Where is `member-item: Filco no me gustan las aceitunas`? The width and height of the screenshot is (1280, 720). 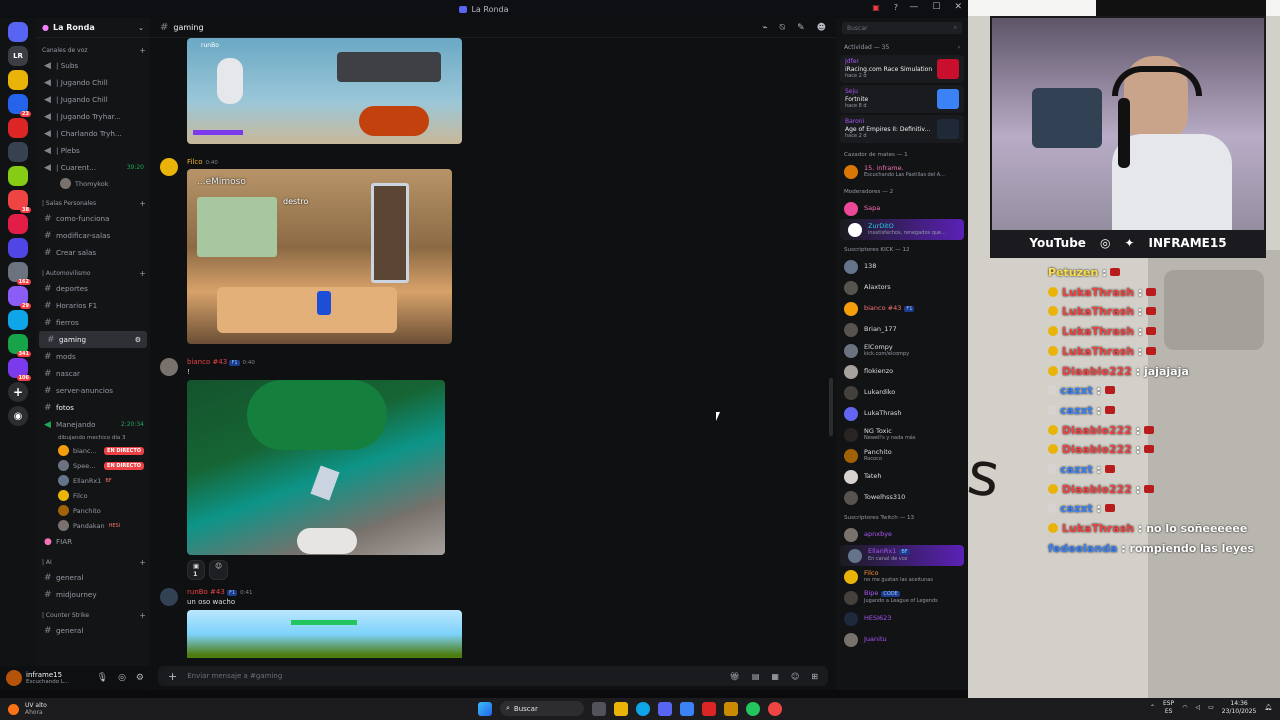 member-item: Filco no me gustan las aceitunas is located at coordinates (902, 576).